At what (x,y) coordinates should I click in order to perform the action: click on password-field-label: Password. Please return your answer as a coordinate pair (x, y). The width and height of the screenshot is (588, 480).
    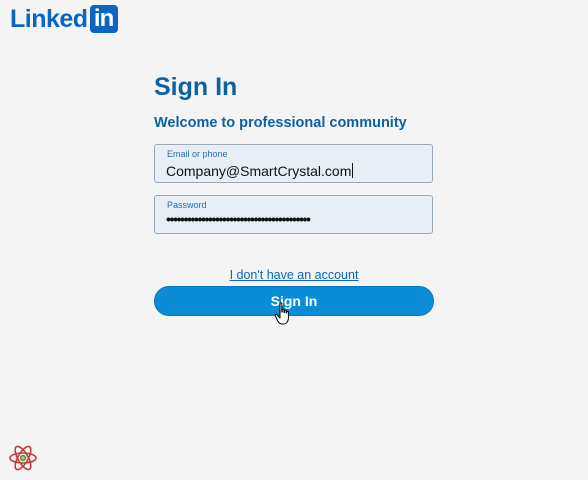
    Looking at the image, I should click on (187, 205).